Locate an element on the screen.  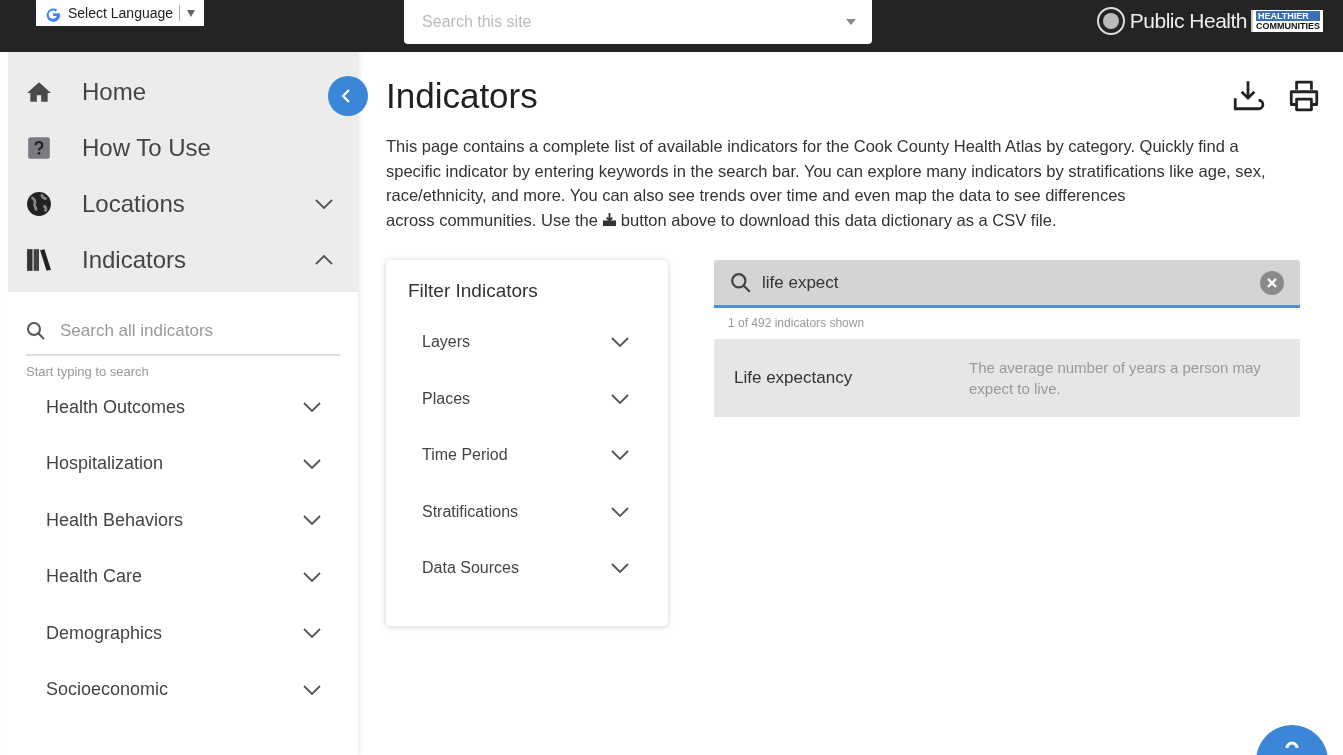
printer-icon is located at coordinates (1304, 96).